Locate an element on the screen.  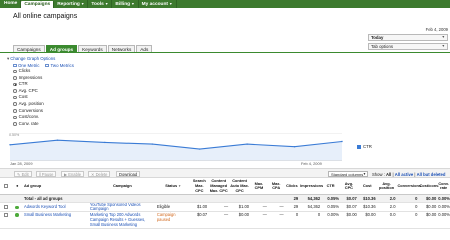
pause-label: Pause is located at coordinates (47, 174).